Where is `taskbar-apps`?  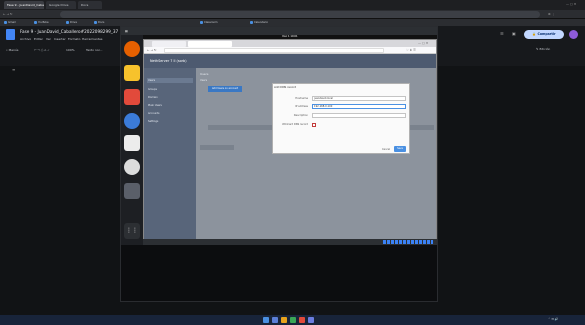
taskbar-apps is located at coordinates (292, 320).